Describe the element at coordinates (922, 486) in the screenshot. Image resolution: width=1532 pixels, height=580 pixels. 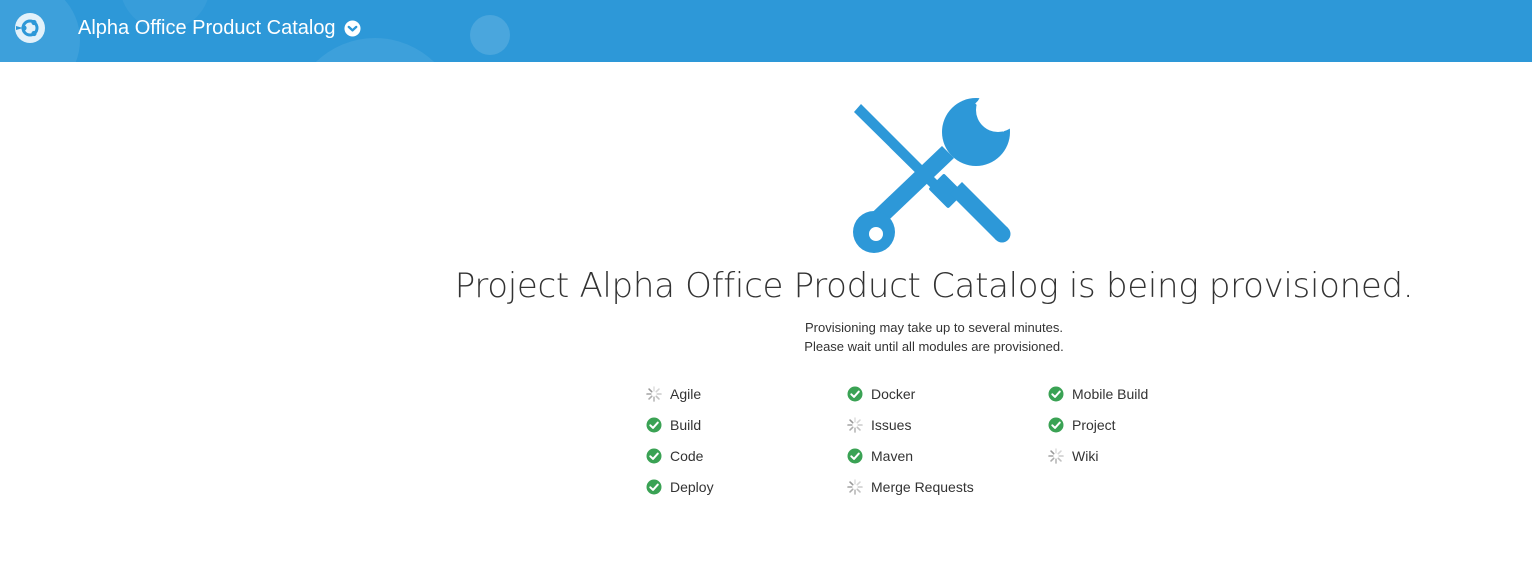
I see `module-label: Merge Requests` at that location.